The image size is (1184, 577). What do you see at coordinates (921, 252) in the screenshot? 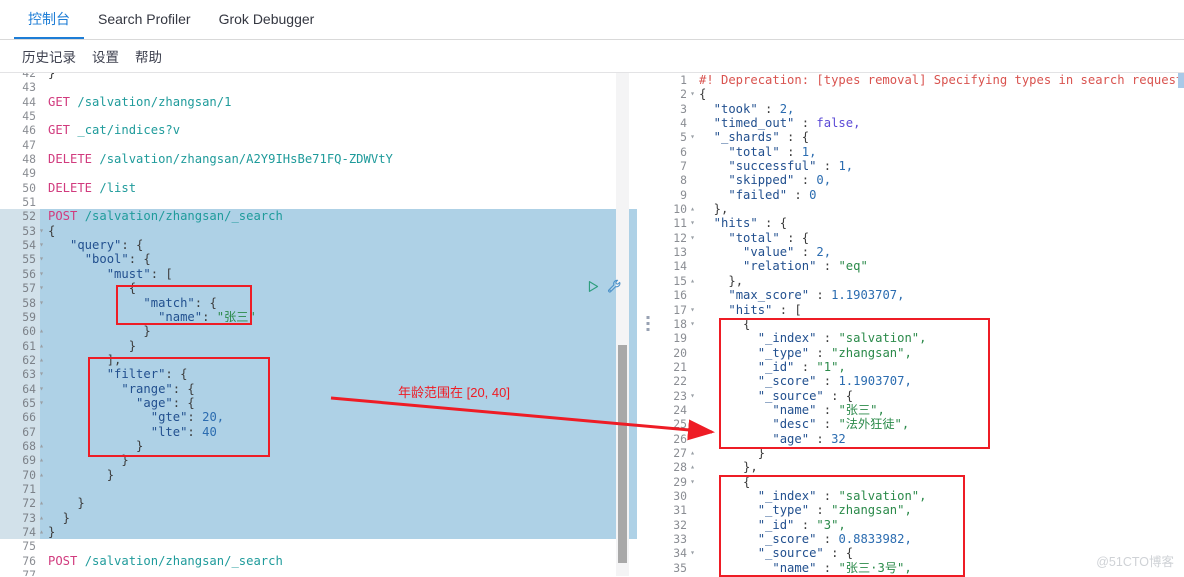
I see `code-line: 13 "value" : 2,` at bounding box center [921, 252].